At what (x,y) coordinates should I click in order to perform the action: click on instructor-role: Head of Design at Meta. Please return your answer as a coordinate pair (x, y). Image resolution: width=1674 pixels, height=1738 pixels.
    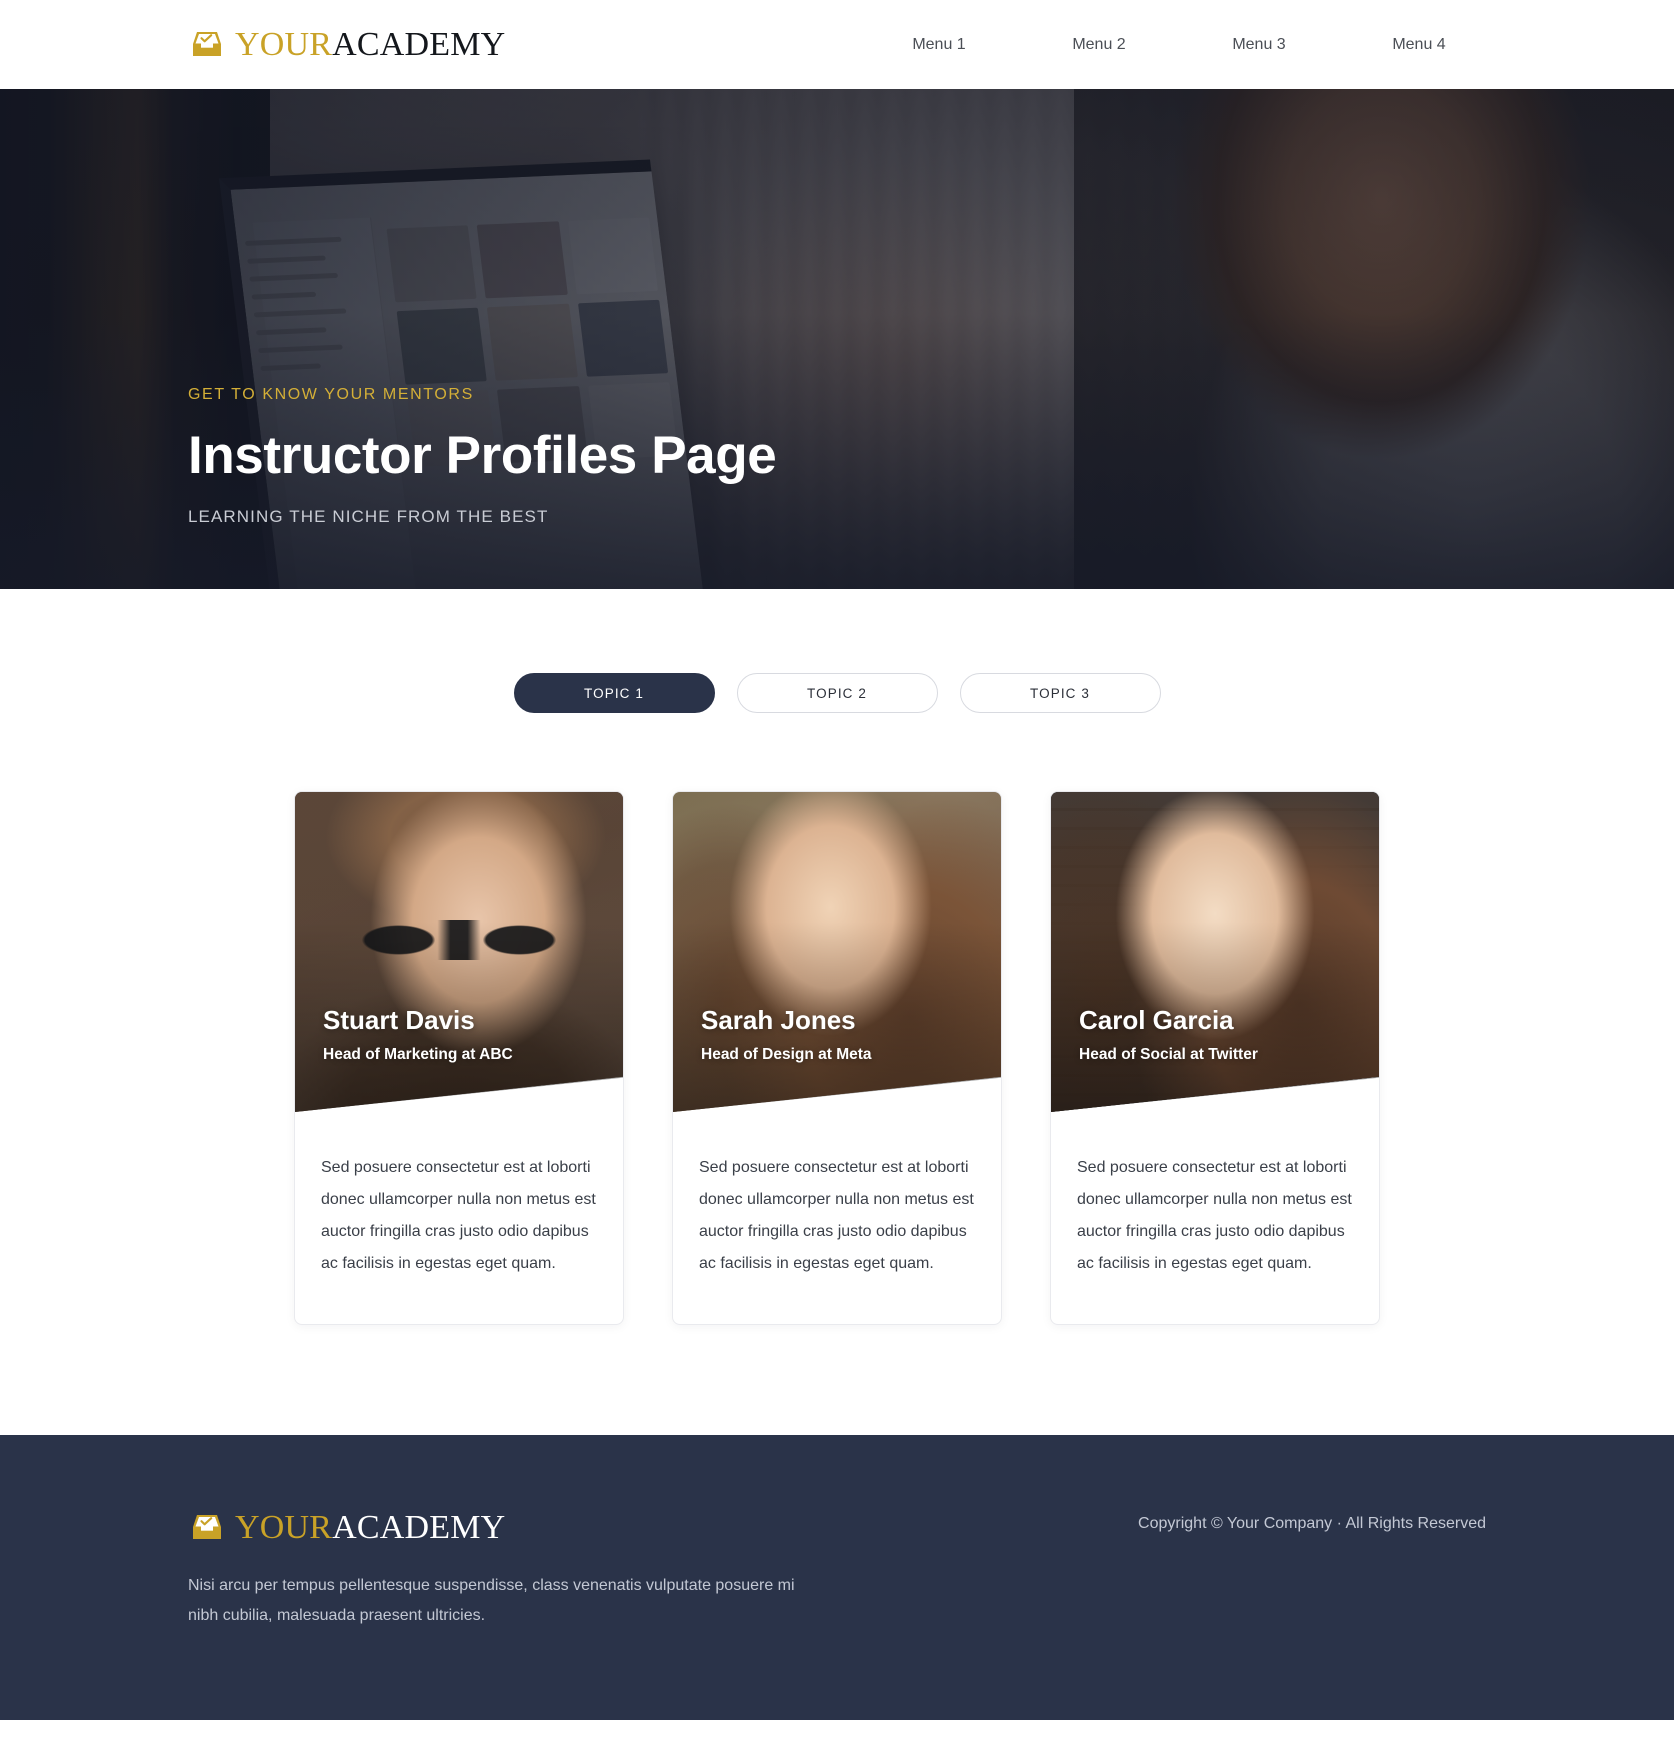
    Looking at the image, I should click on (786, 1054).